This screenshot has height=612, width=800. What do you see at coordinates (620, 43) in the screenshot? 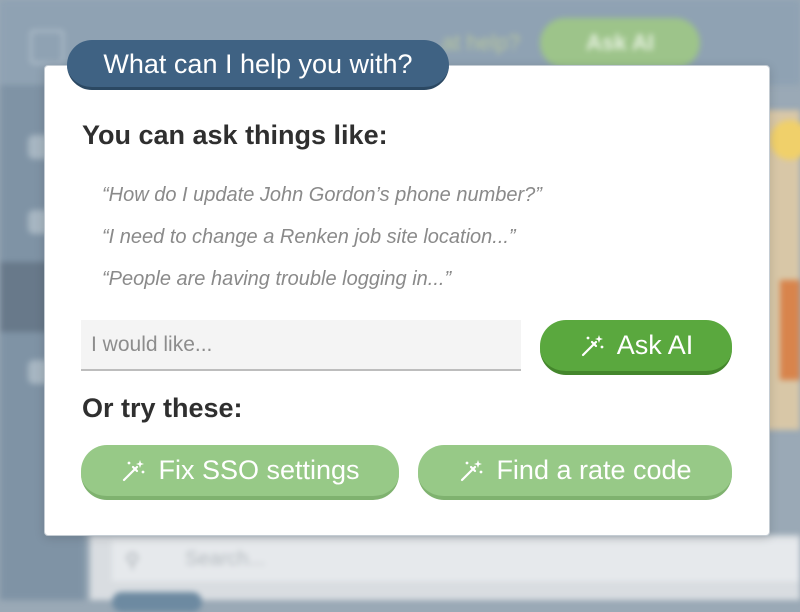
I see `background-ask-ai-button: Ask AI` at bounding box center [620, 43].